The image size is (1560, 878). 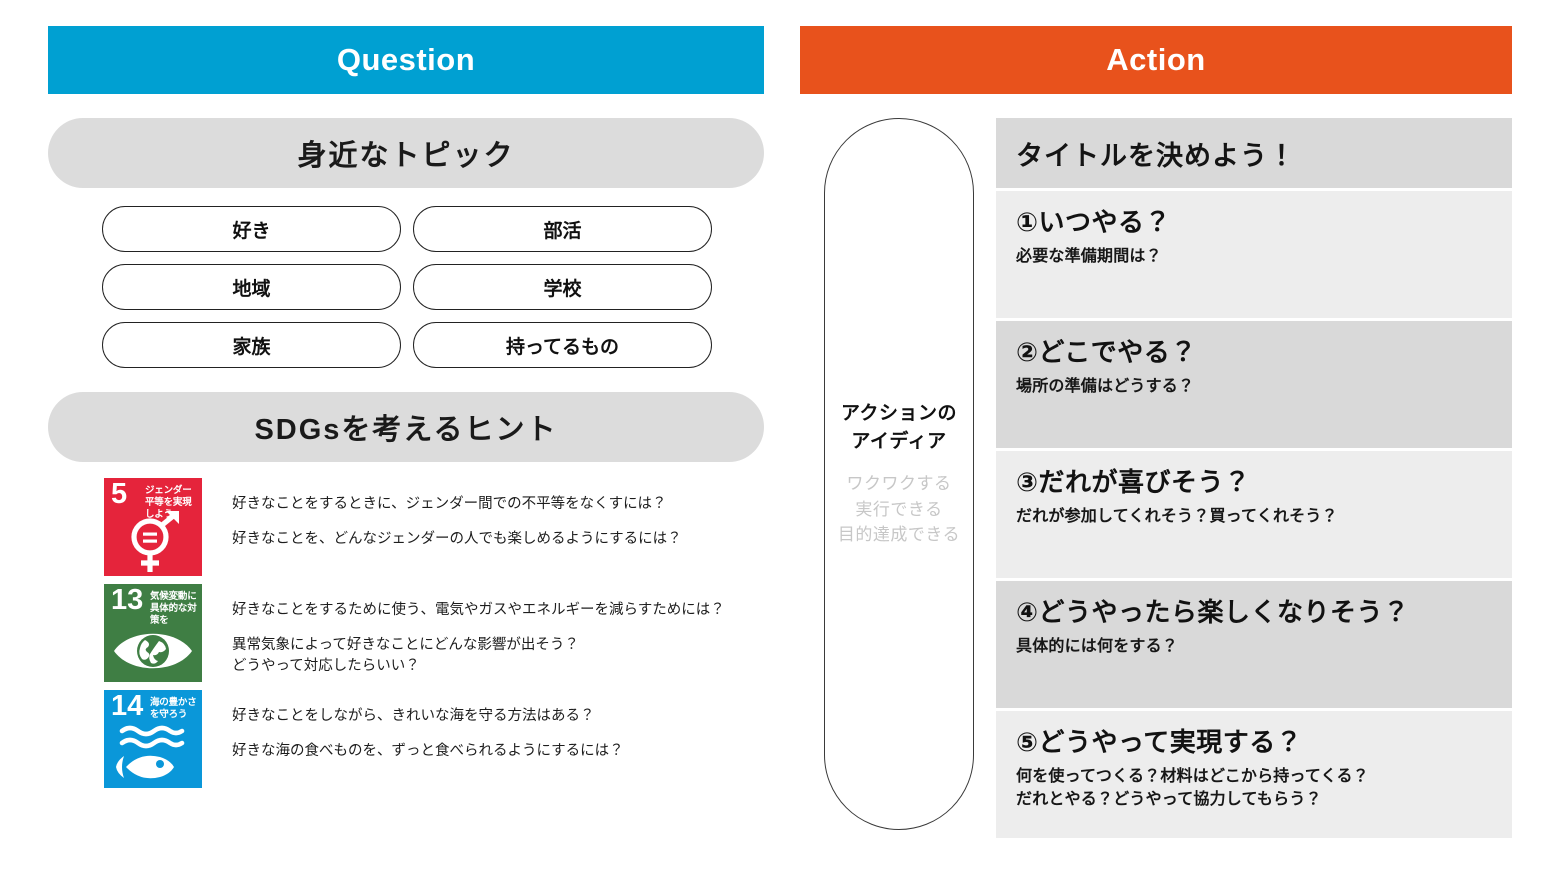 What do you see at coordinates (153, 755) in the screenshot?
I see `ocean-fish-waves-icon` at bounding box center [153, 755].